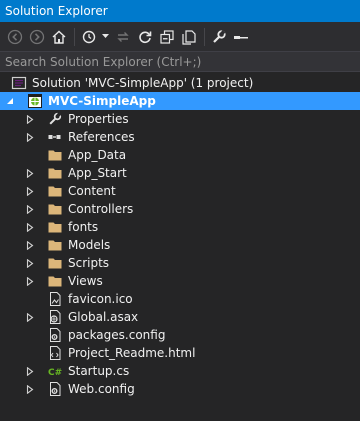 This screenshot has width=360, height=421. What do you see at coordinates (85, 281) in the screenshot?
I see `tree-item-label: Views` at bounding box center [85, 281].